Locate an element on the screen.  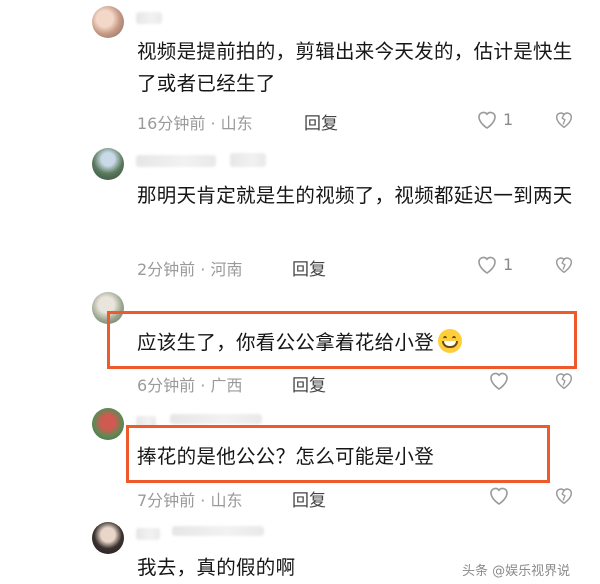
comment-time-location: 7分钟前 · 山东 is located at coordinates (190, 500).